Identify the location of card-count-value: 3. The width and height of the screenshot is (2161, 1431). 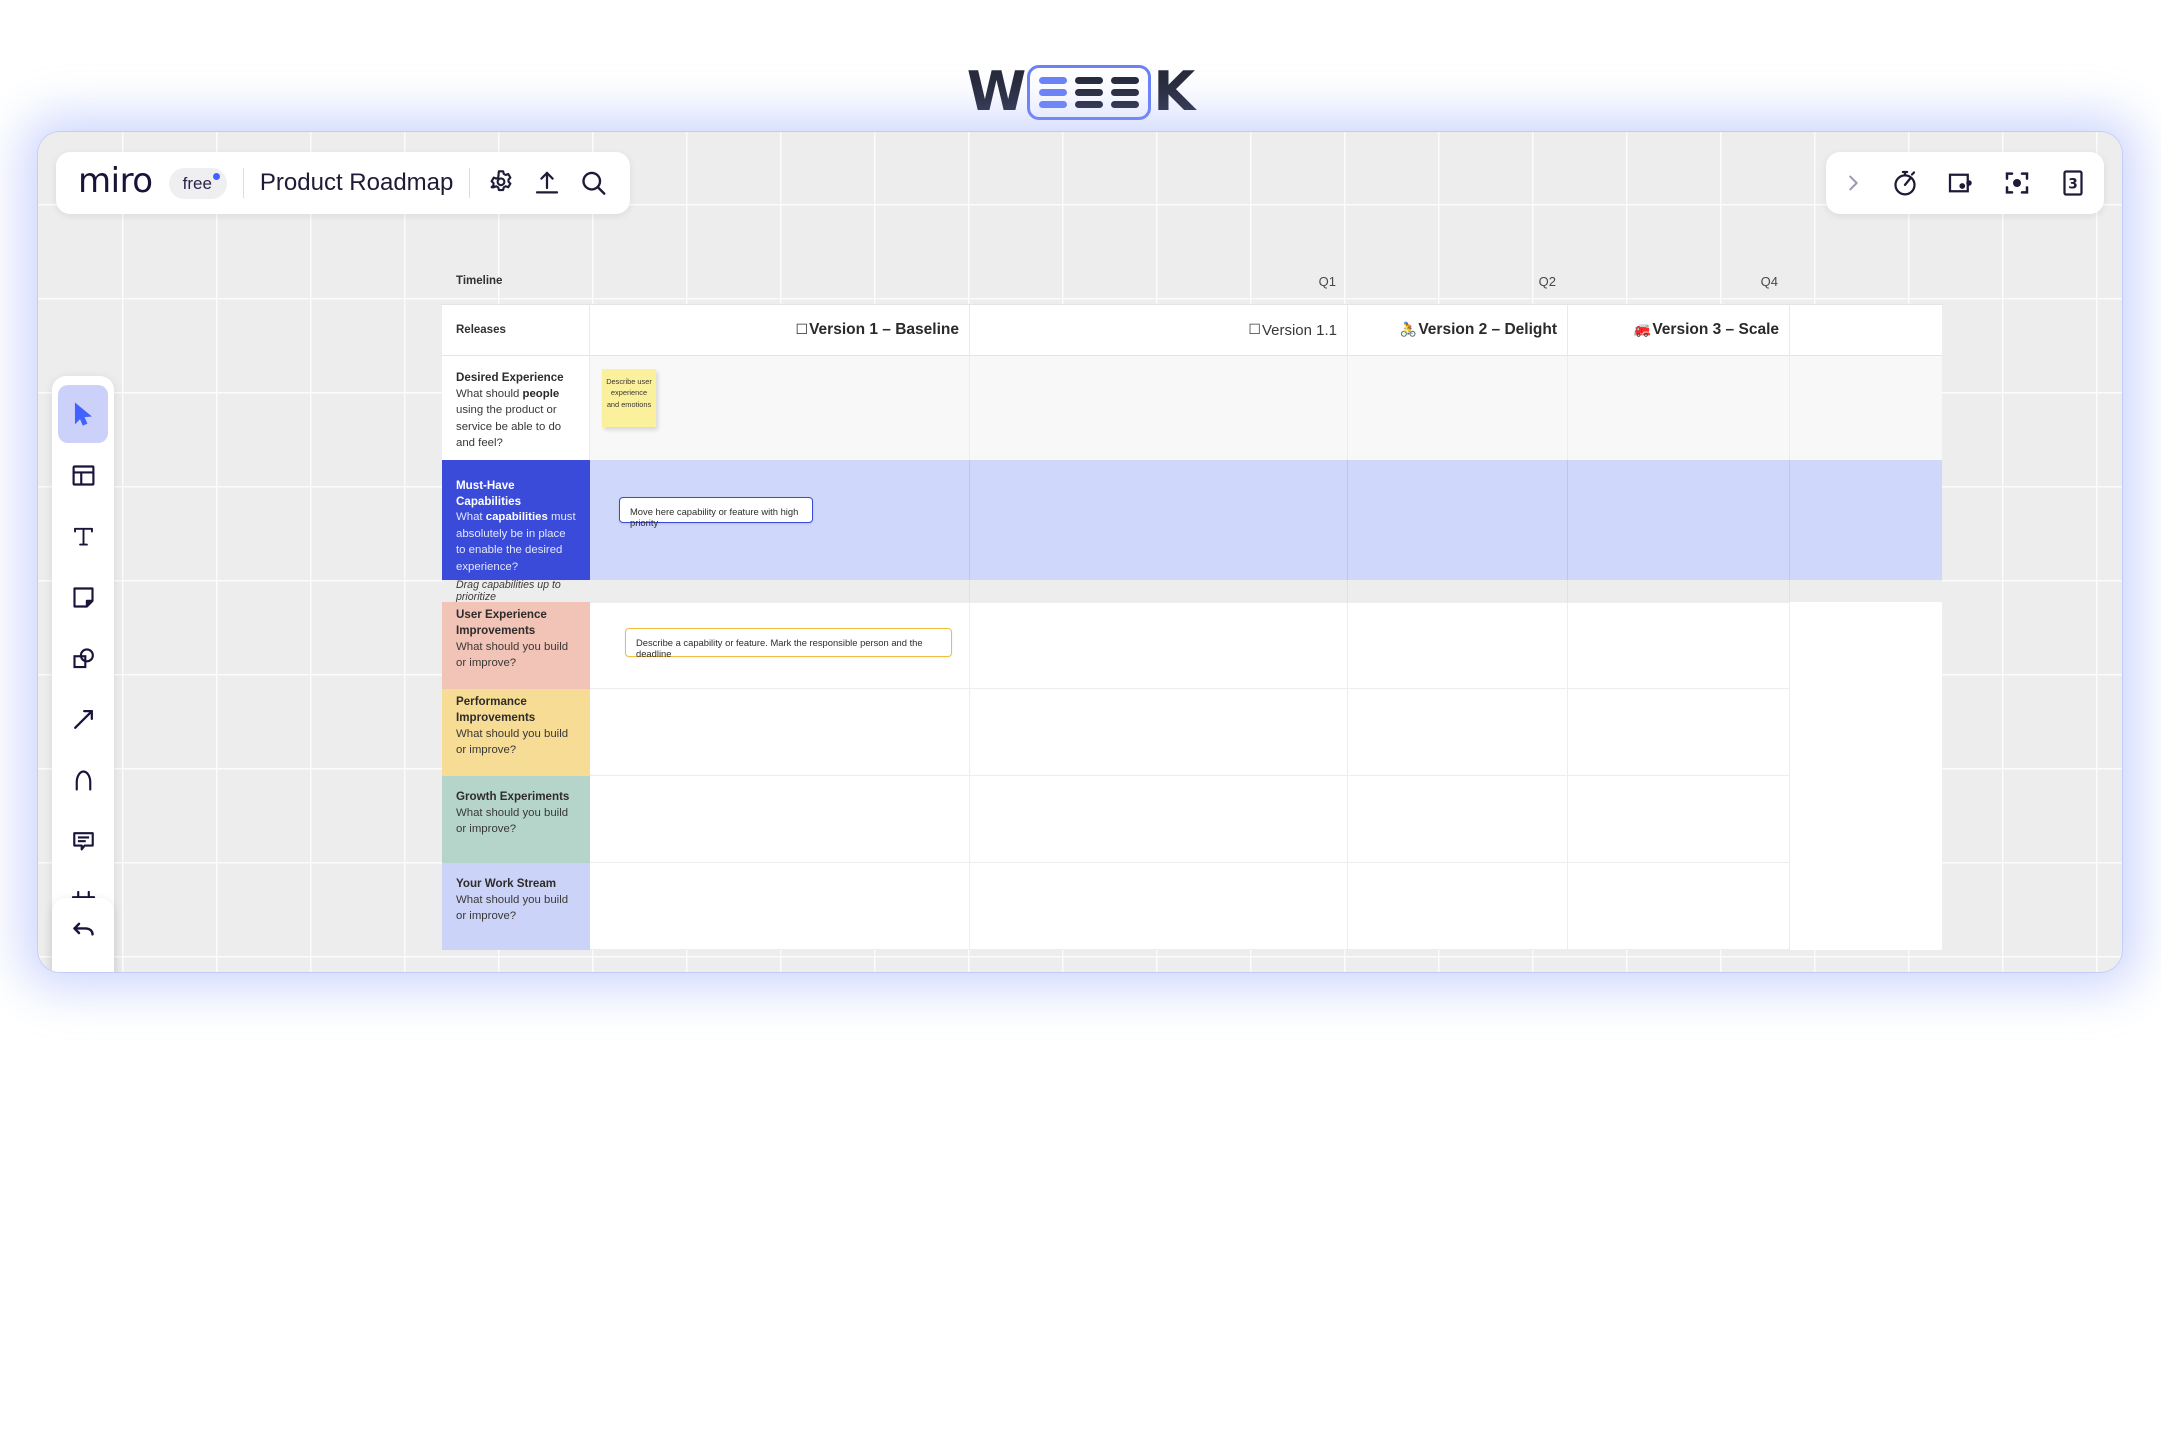
(2073, 185).